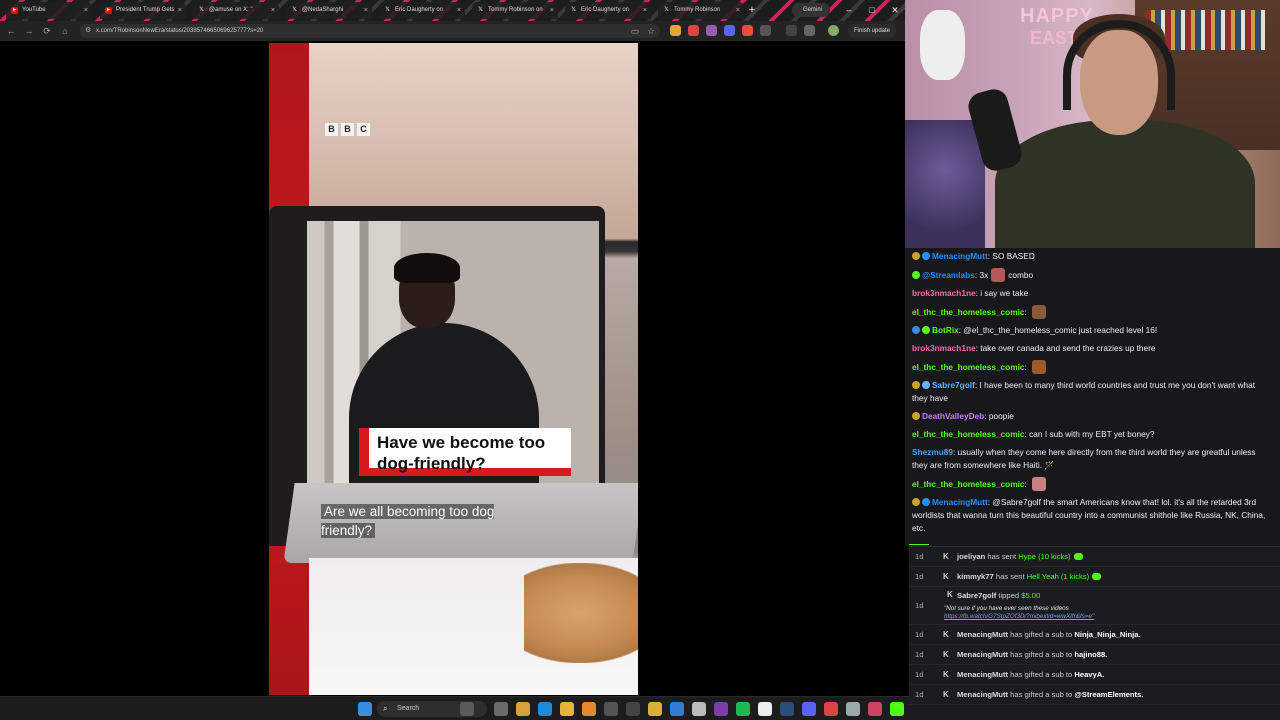  I want to click on steam-icon, so click(787, 709).